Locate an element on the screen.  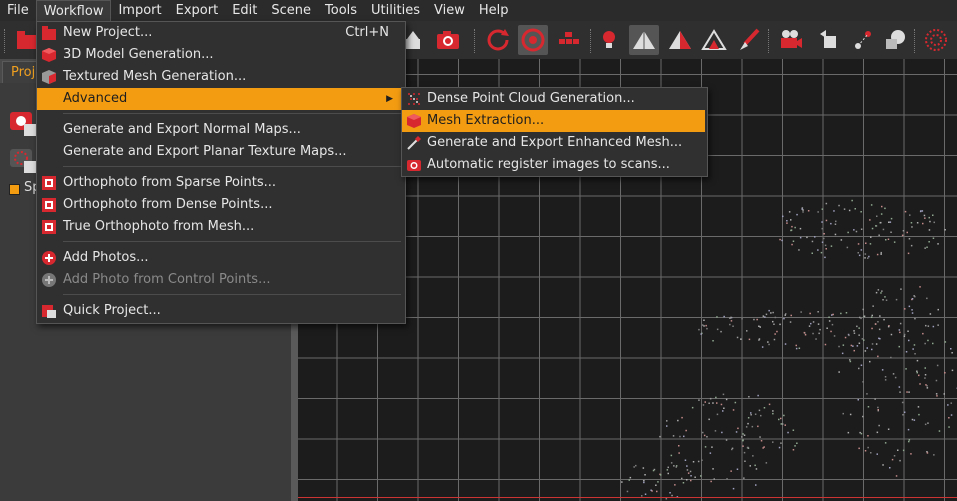
mesh-wire-icon is located at coordinates (714, 40).